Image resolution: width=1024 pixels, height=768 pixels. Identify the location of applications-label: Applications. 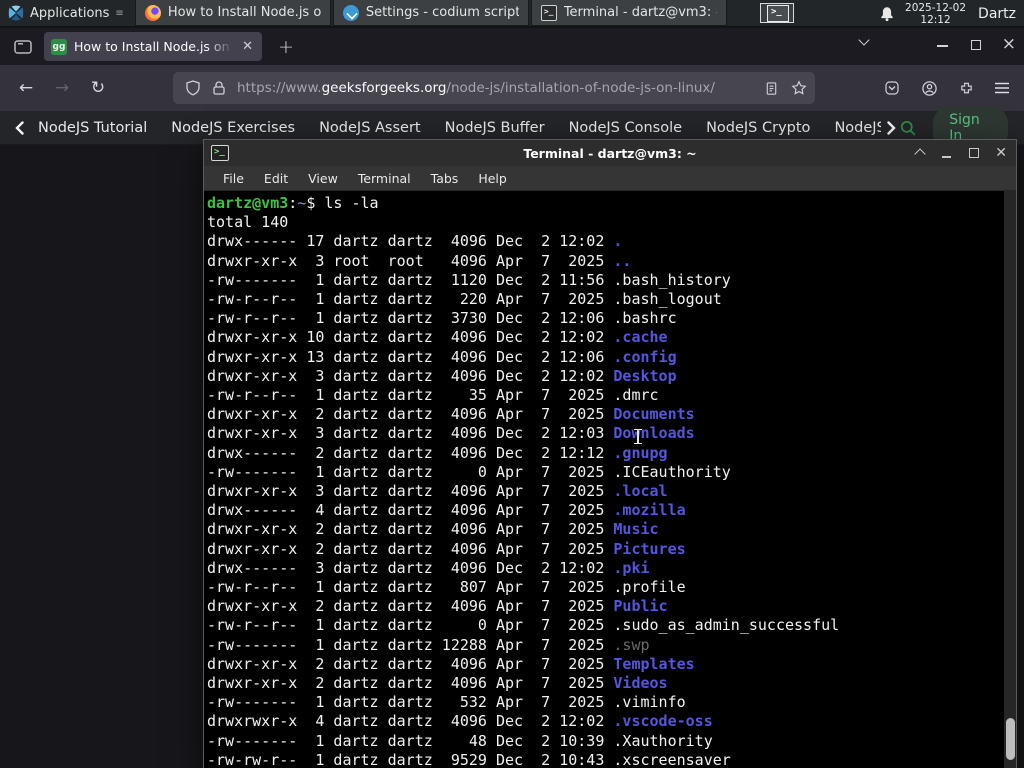
(70, 13).